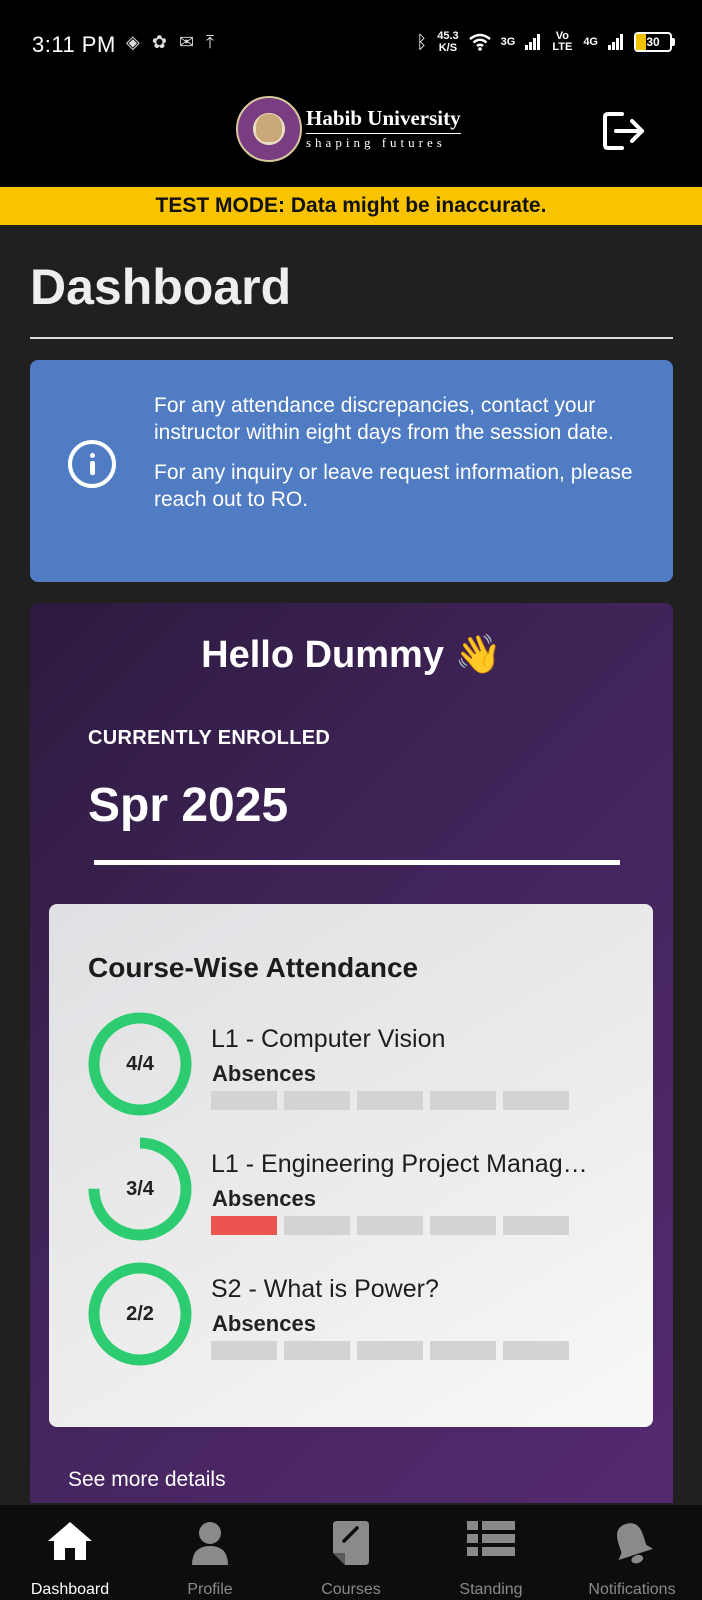 Image resolution: width=702 pixels, height=1600 pixels. What do you see at coordinates (269, 129) in the screenshot?
I see `university-seal-logo` at bounding box center [269, 129].